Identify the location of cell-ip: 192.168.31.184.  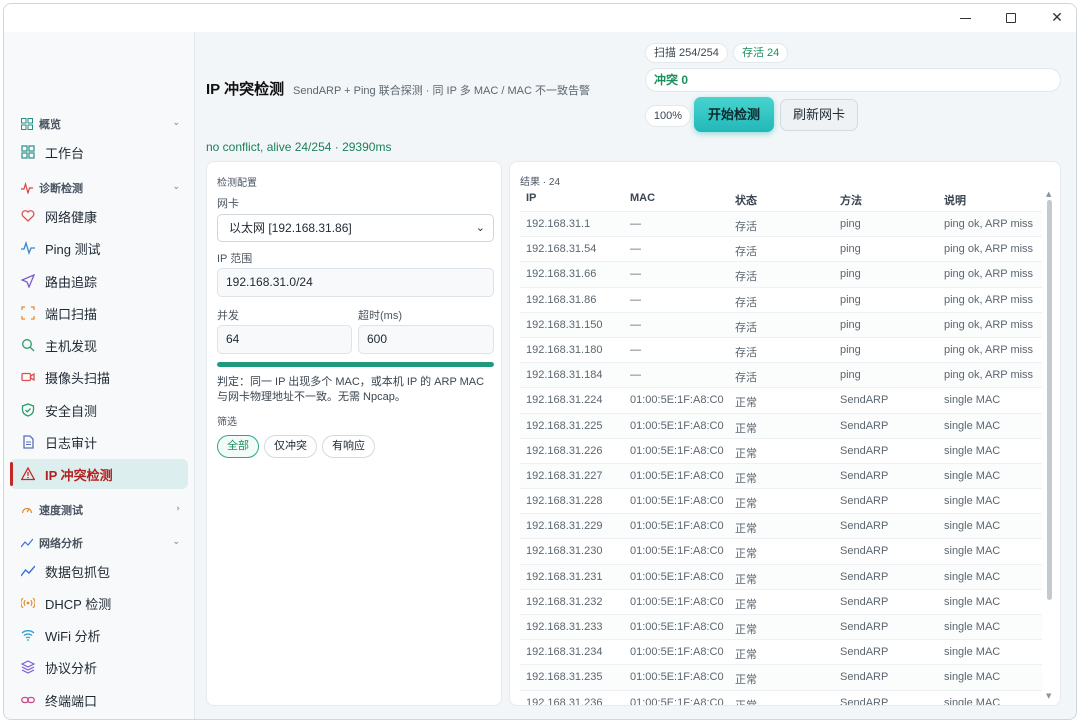
(564, 375).